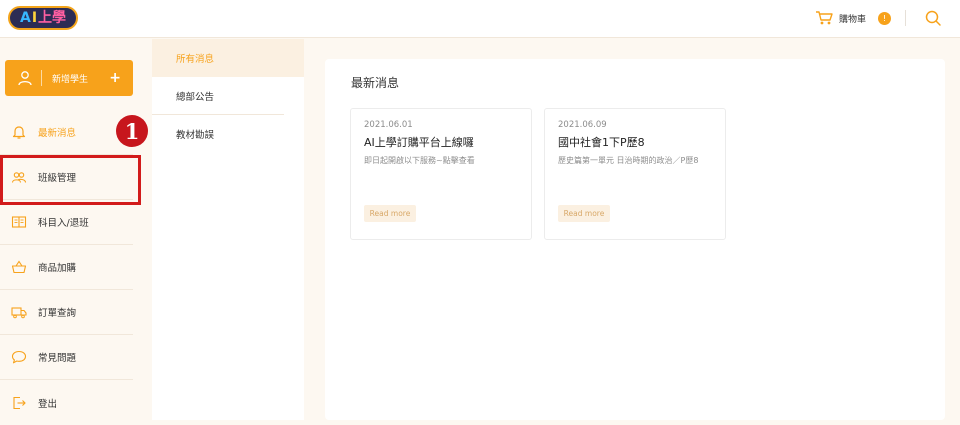  I want to click on cart-badge: !, so click(885, 18).